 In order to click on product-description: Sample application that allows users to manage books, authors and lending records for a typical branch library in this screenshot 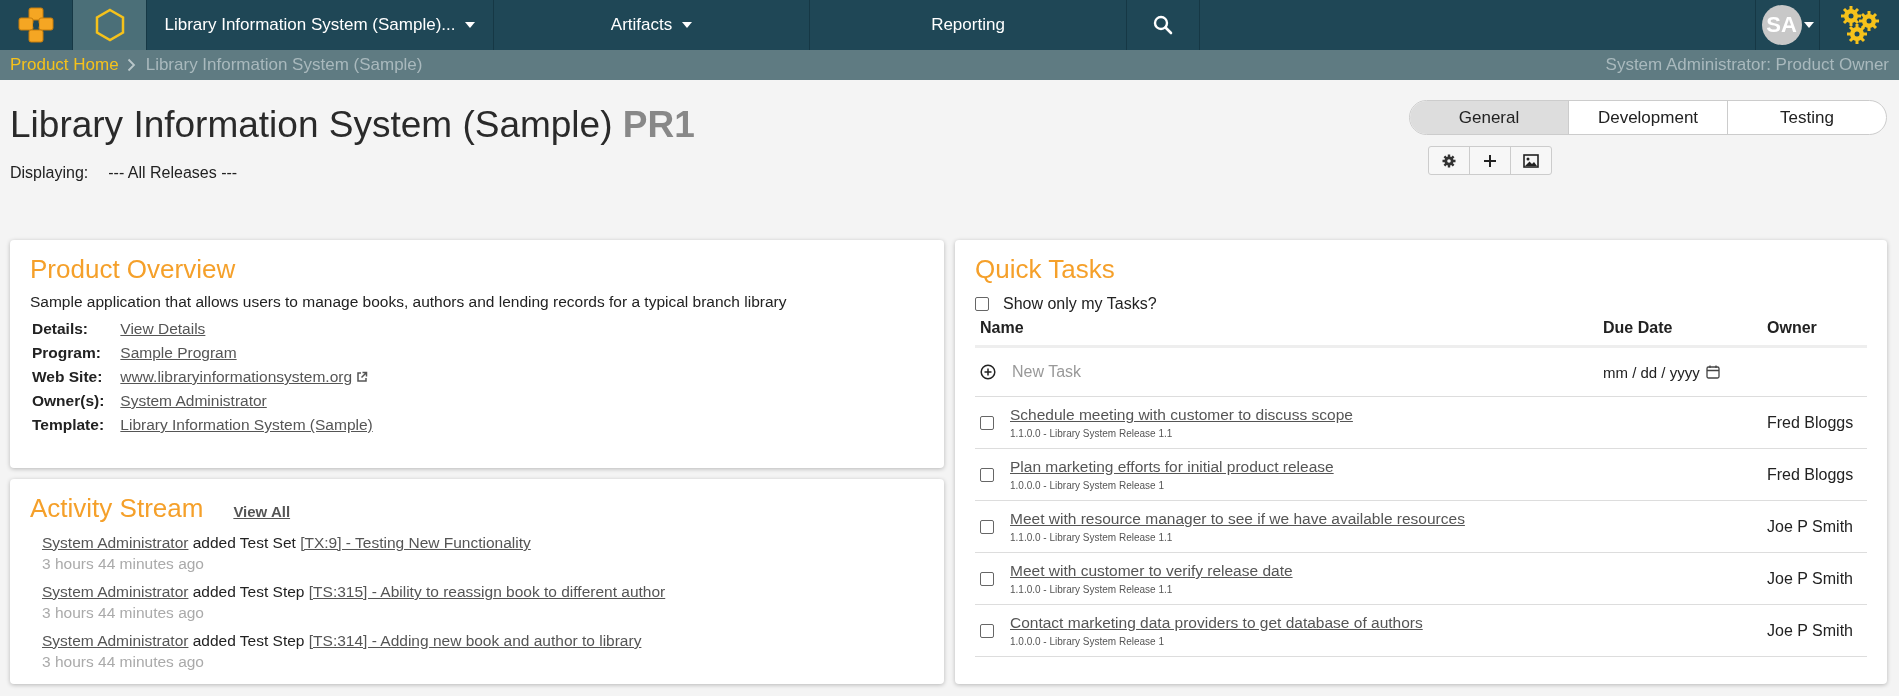, I will do `click(409, 302)`.